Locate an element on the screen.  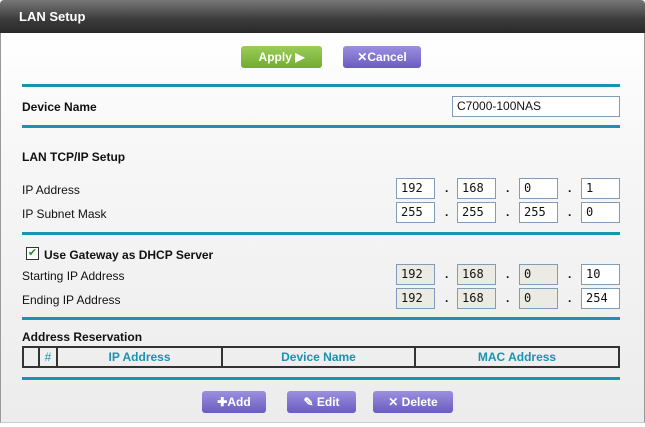
starting-ip-octet-2: 168 is located at coordinates (476, 274).